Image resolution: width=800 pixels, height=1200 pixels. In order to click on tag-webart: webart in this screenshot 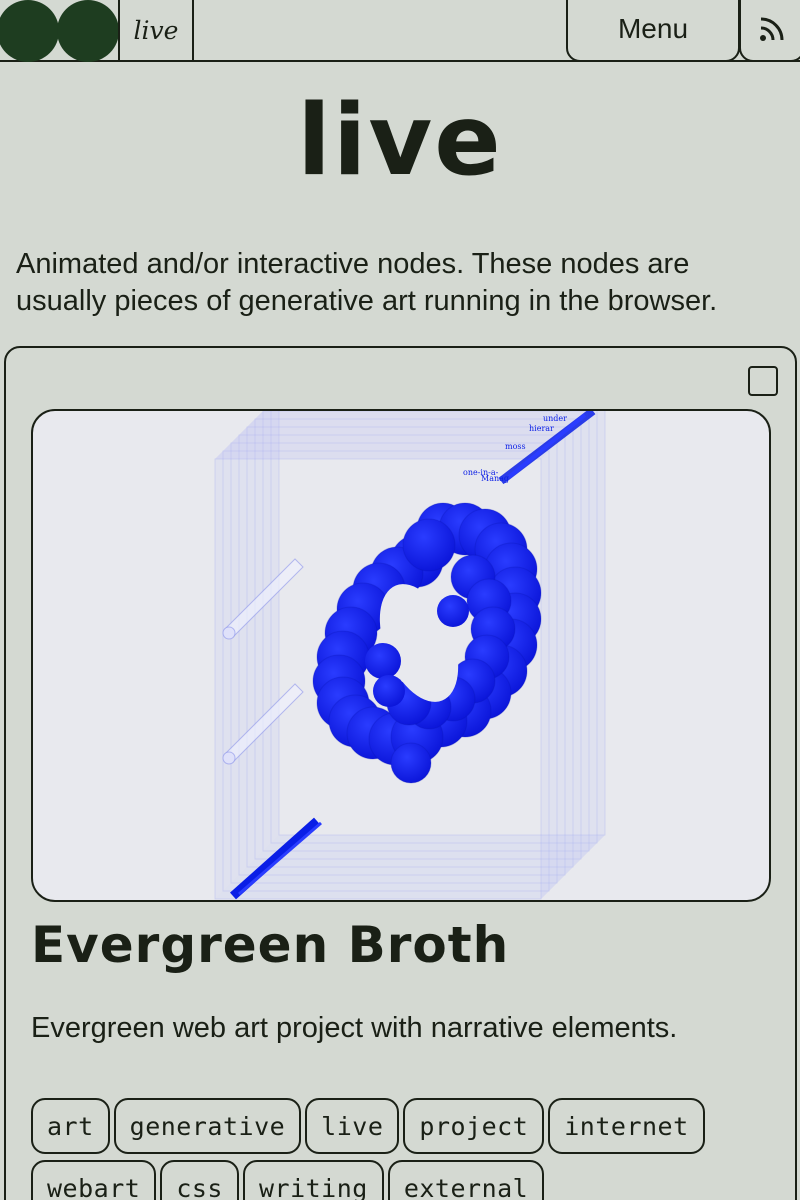, I will do `click(94, 1180)`.